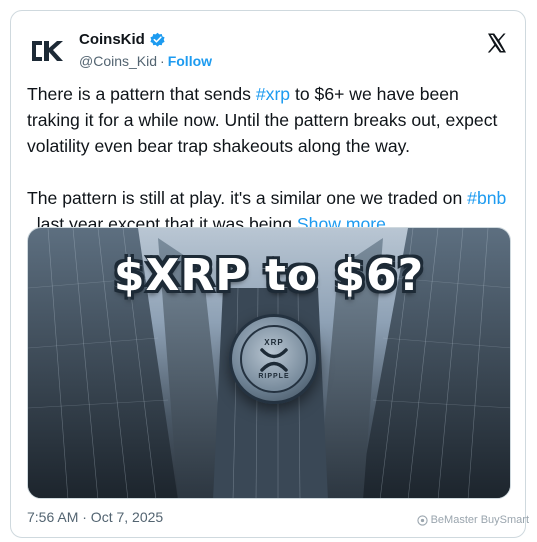 Image resolution: width=537 pixels, height=542 pixels. Describe the element at coordinates (497, 43) in the screenshot. I see `x-logo-icon` at that location.